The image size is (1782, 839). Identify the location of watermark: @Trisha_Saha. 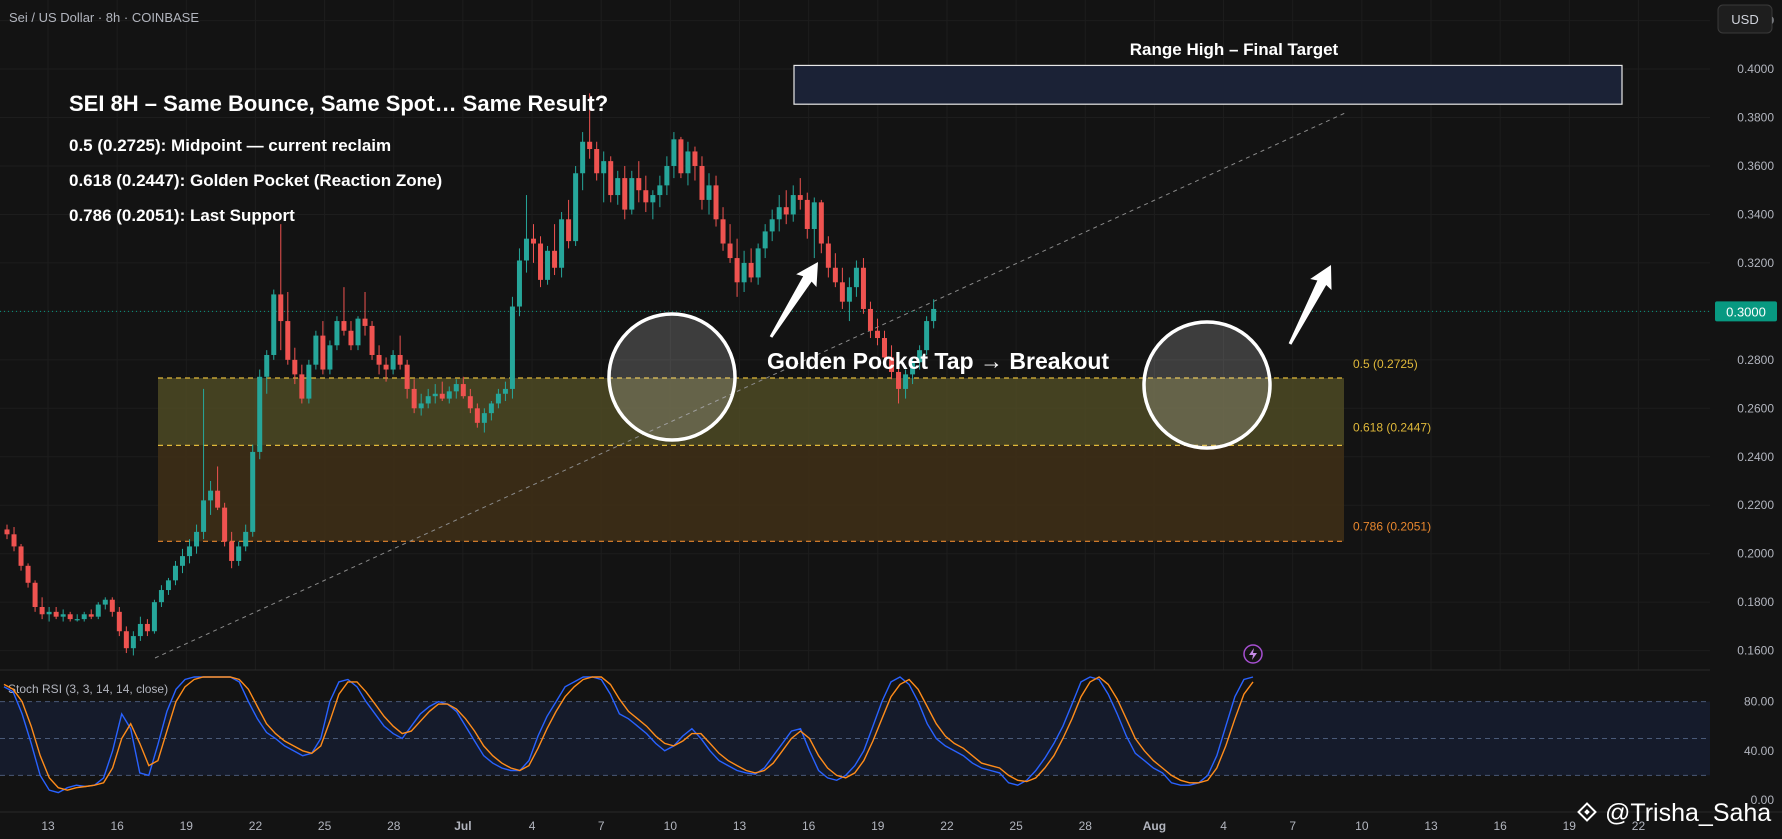
(1674, 813).